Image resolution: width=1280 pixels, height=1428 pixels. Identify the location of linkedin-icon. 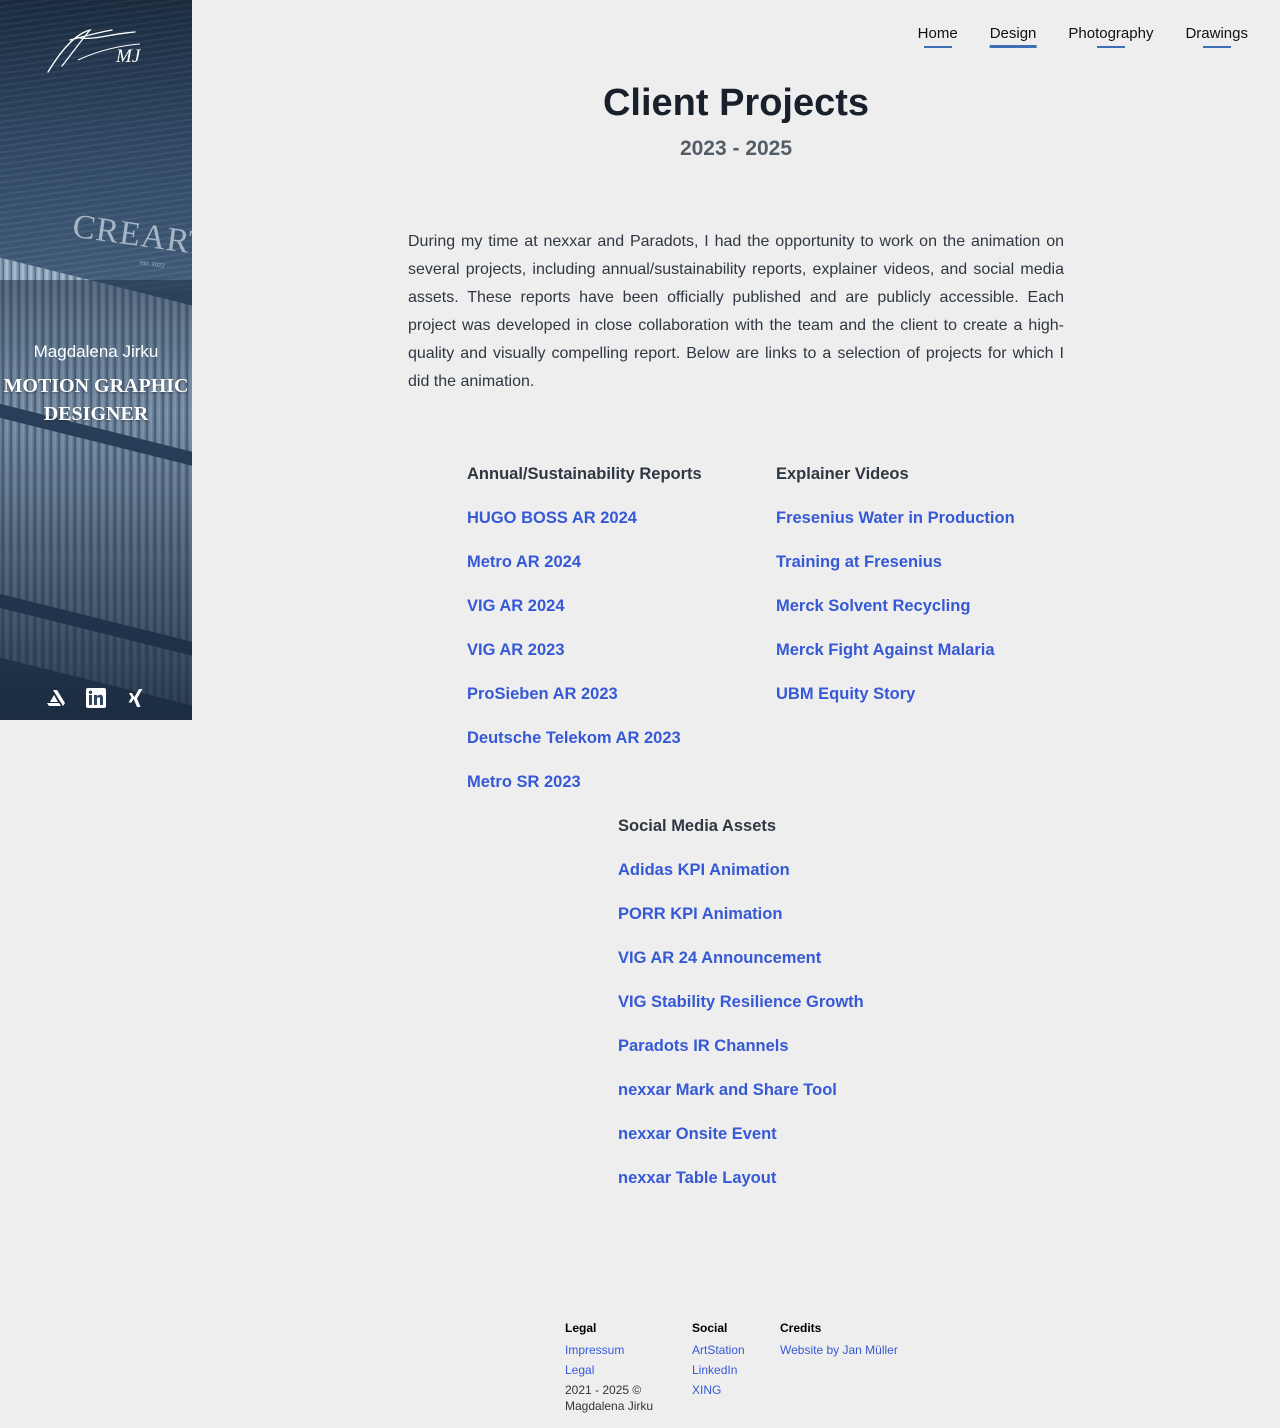
(96, 698).